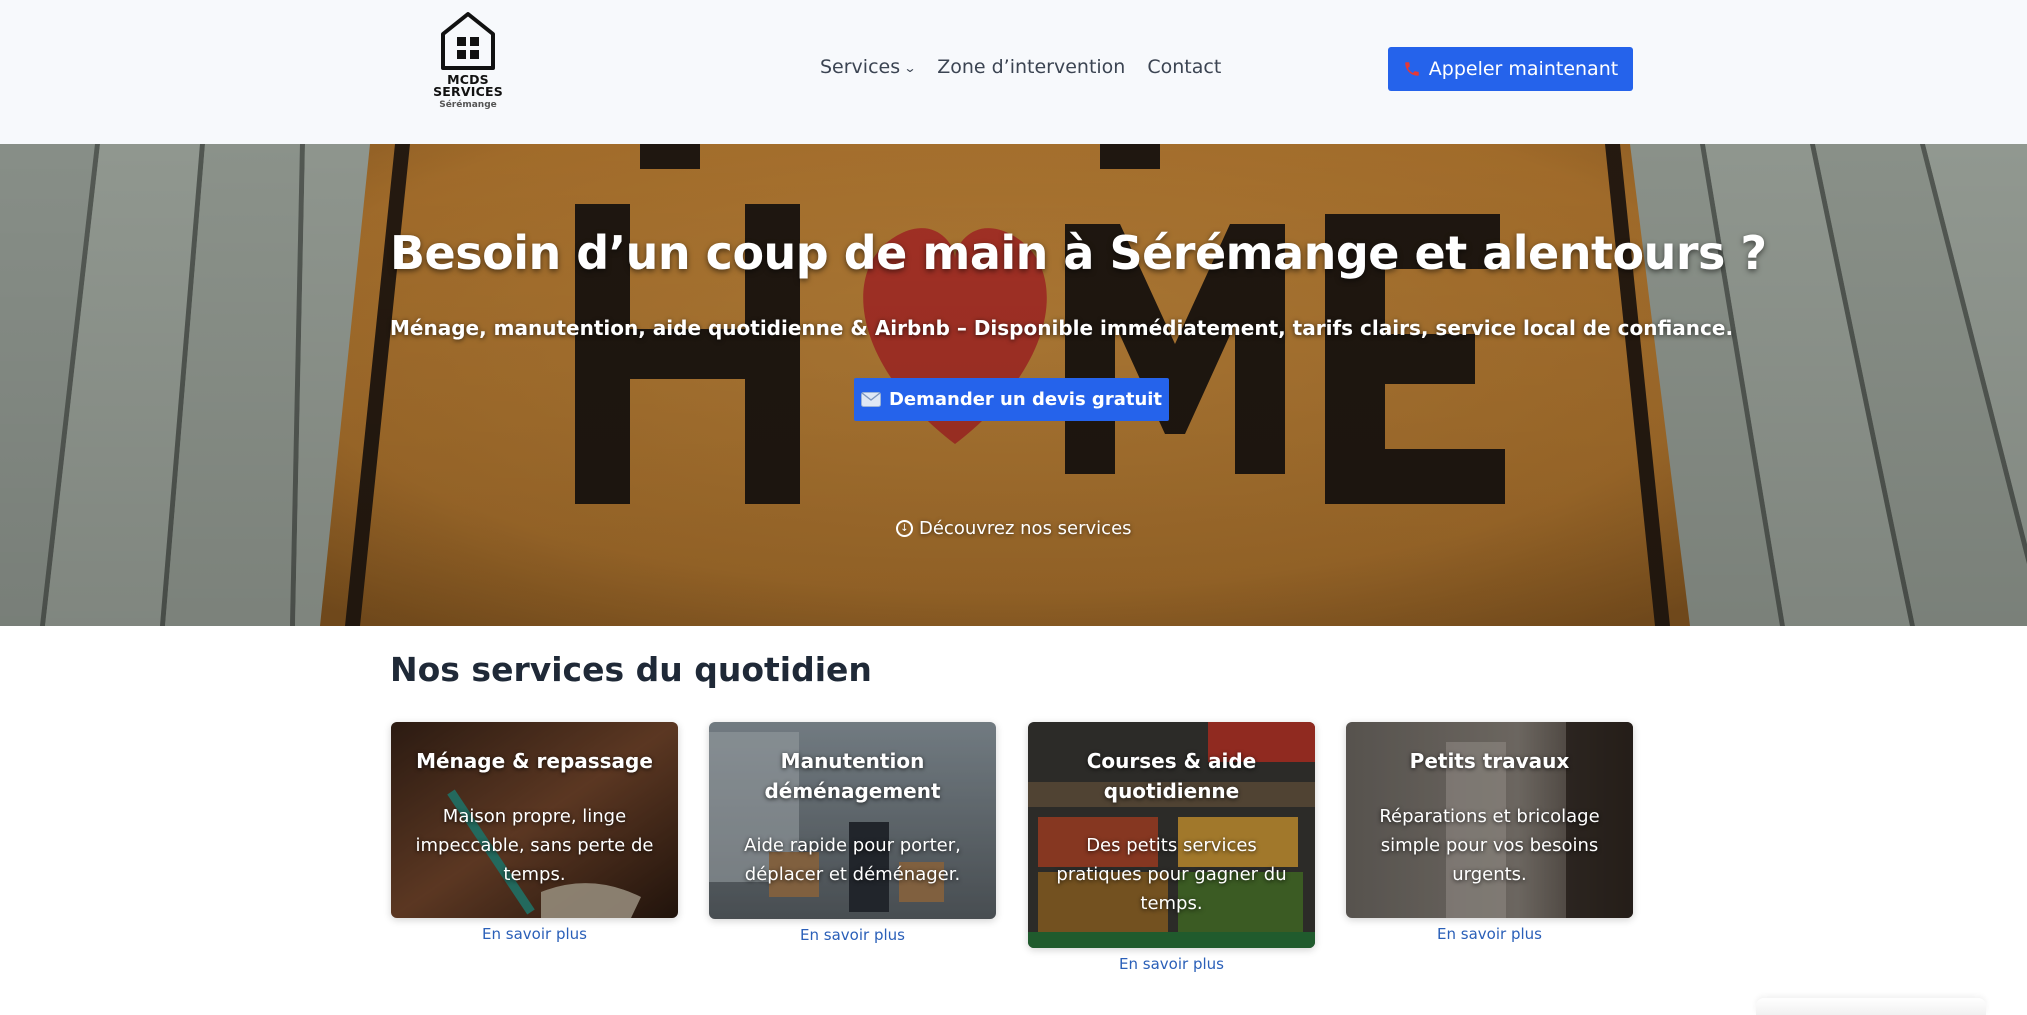  What do you see at coordinates (468, 91) in the screenshot?
I see `logo-name-line2: SERVICES` at bounding box center [468, 91].